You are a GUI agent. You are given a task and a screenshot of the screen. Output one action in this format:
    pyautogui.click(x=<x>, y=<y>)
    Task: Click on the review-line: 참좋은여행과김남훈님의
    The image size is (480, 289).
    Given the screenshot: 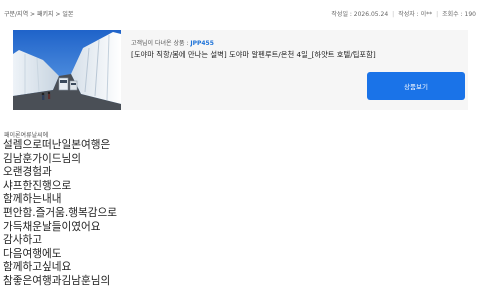 What is the action you would take?
    pyautogui.click(x=57, y=280)
    